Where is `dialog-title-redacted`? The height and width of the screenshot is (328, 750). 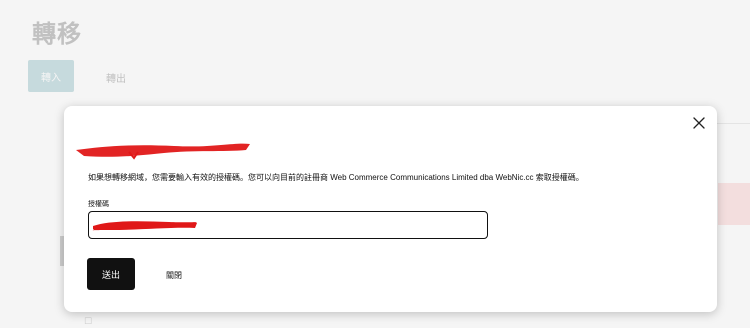 dialog-title-redacted is located at coordinates (164, 152).